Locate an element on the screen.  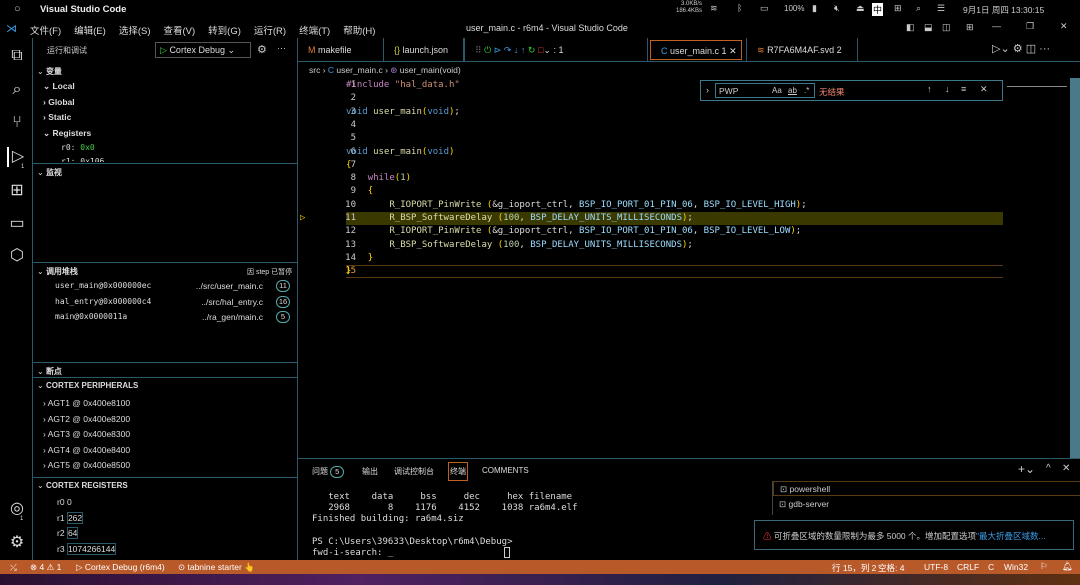
toggle-replace-icon: › is located at coordinates (707, 90).